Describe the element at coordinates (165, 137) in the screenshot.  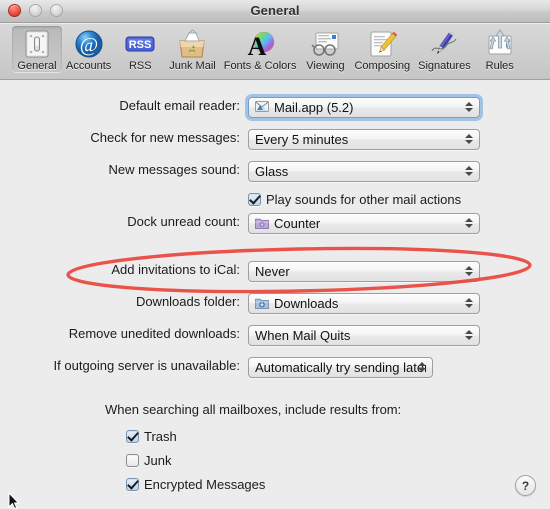
I see `label-check-for-new-messages: Check for new messages:` at that location.